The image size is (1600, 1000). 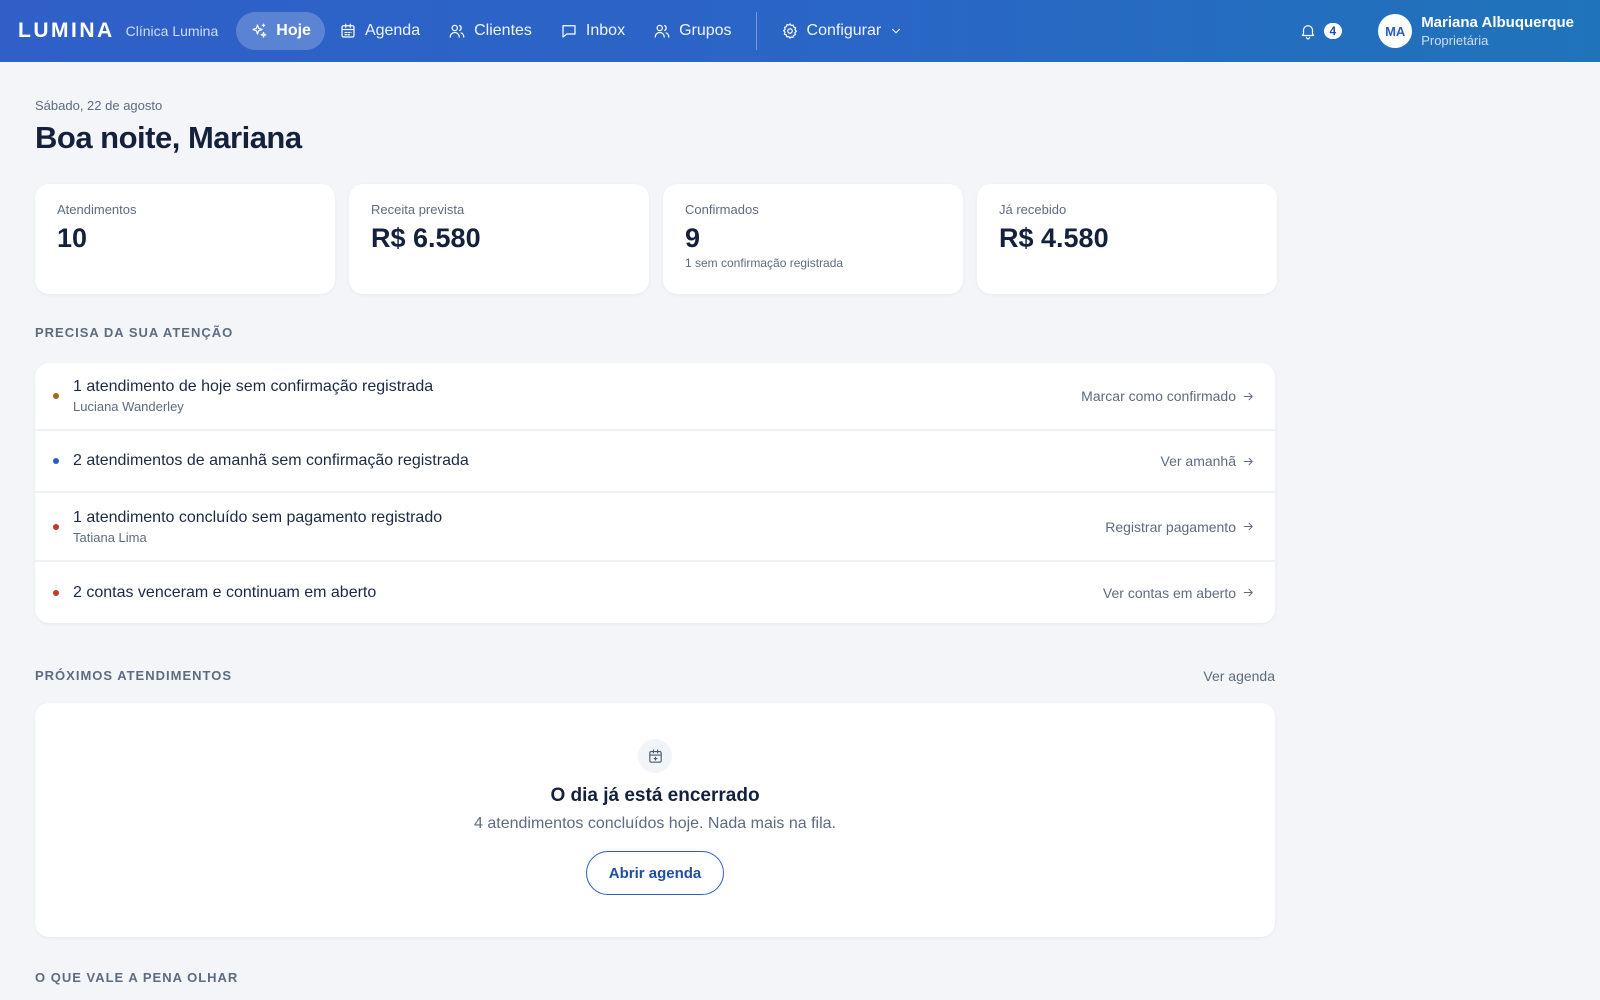 I want to click on nav-item-grupos: Grupos, so click(x=692, y=31).